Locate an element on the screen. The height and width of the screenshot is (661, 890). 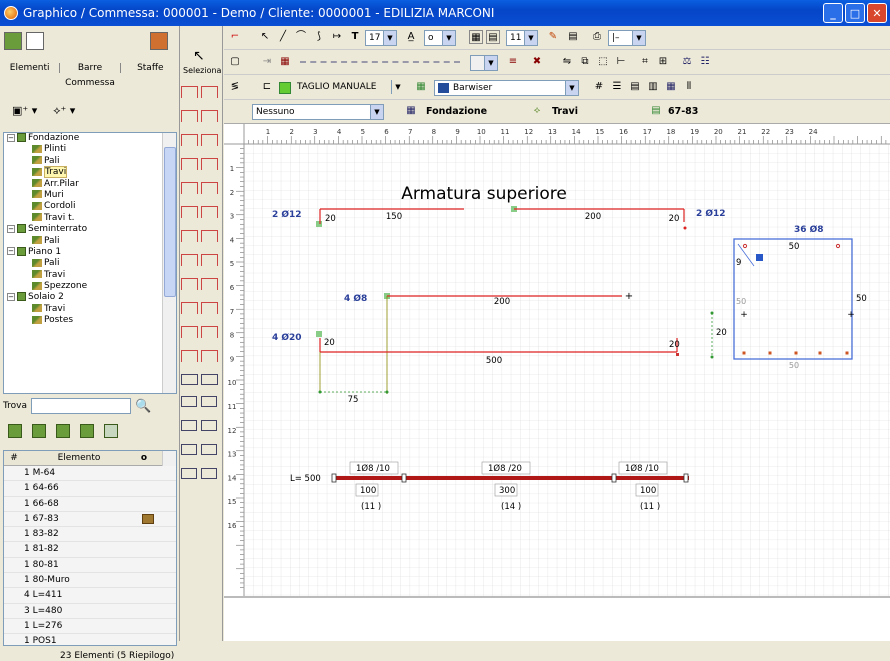
point-style-select: o ▼ is located at coordinates (440, 38).